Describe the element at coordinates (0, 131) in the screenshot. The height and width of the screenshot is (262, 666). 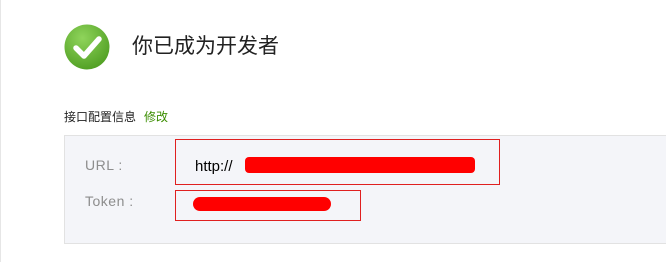
I see `page-left-border` at that location.